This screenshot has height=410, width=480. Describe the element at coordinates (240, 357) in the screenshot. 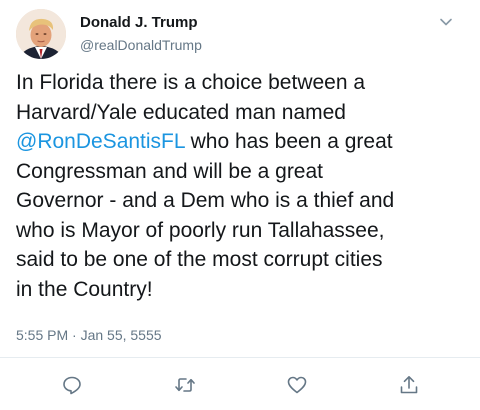

I see `divider` at that location.